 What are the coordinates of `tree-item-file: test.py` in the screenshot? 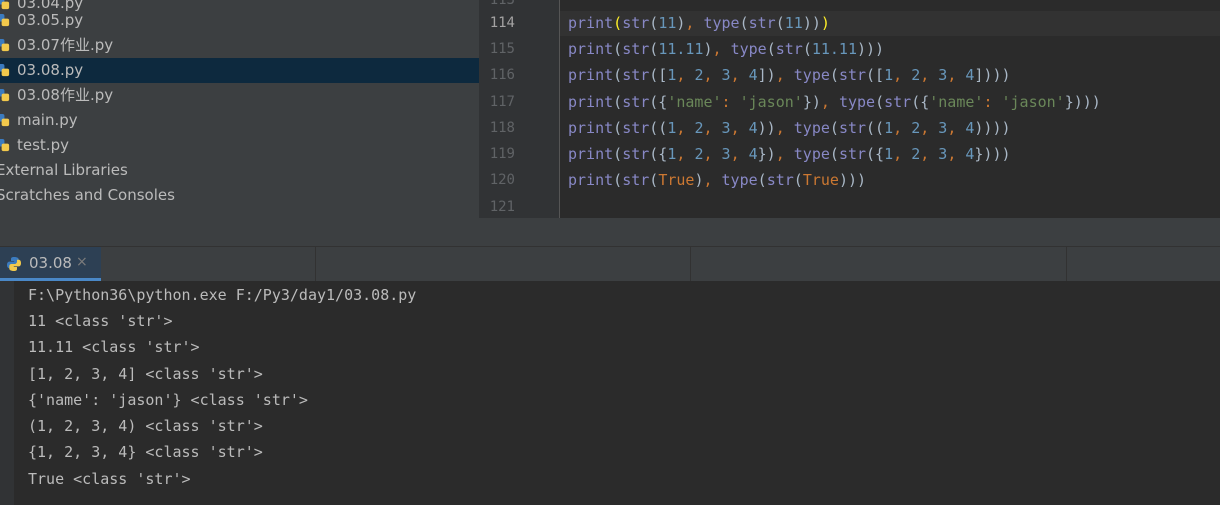 It's located at (239, 145).